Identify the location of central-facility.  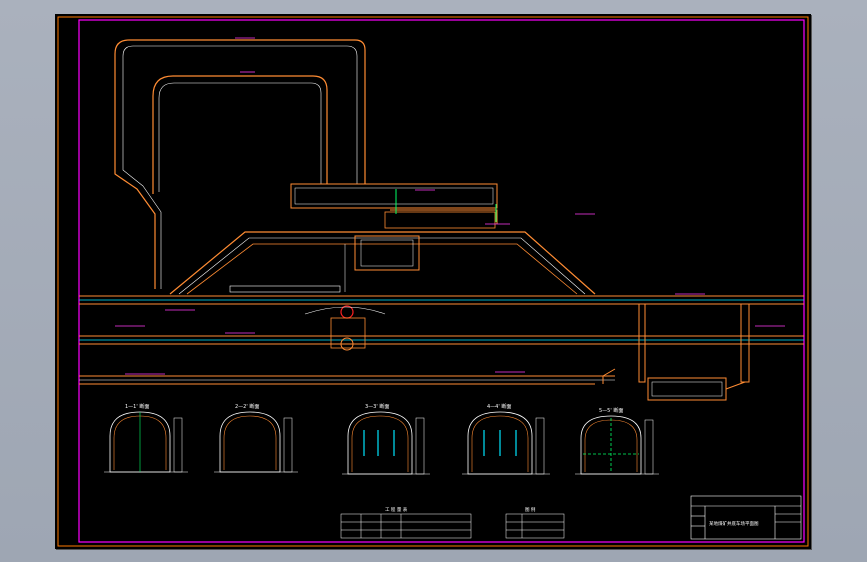
(394, 206).